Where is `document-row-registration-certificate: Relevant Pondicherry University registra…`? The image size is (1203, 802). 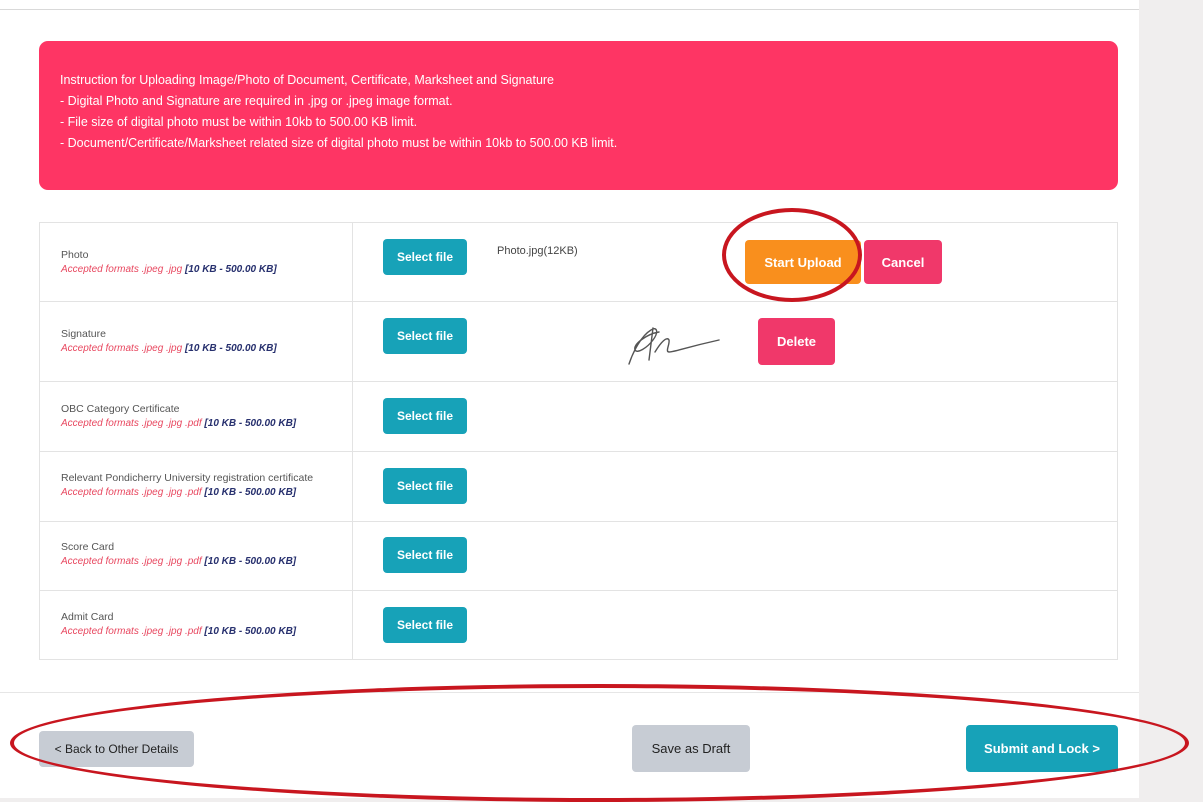 document-row-registration-certificate: Relevant Pondicherry University registra… is located at coordinates (578, 487).